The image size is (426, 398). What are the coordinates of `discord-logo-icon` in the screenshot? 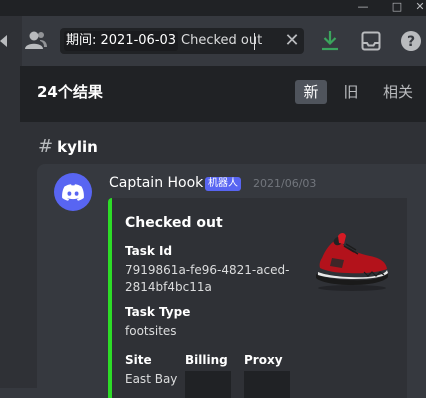 It's located at (73, 192).